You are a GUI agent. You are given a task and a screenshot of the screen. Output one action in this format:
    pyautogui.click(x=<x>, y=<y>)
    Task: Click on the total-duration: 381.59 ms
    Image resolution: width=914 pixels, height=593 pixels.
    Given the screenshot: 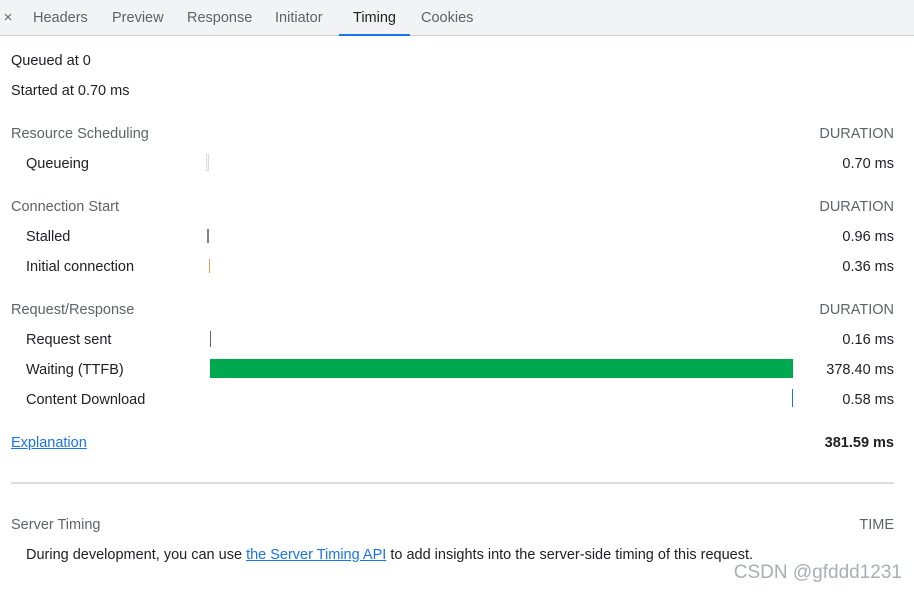 What is the action you would take?
    pyautogui.click(x=859, y=443)
    